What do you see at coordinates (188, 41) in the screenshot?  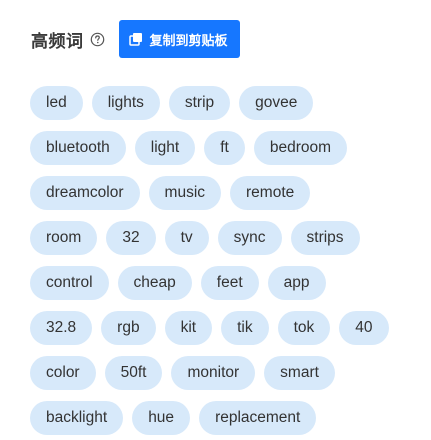 I see `copy-button-label: 复制到剪贴板` at bounding box center [188, 41].